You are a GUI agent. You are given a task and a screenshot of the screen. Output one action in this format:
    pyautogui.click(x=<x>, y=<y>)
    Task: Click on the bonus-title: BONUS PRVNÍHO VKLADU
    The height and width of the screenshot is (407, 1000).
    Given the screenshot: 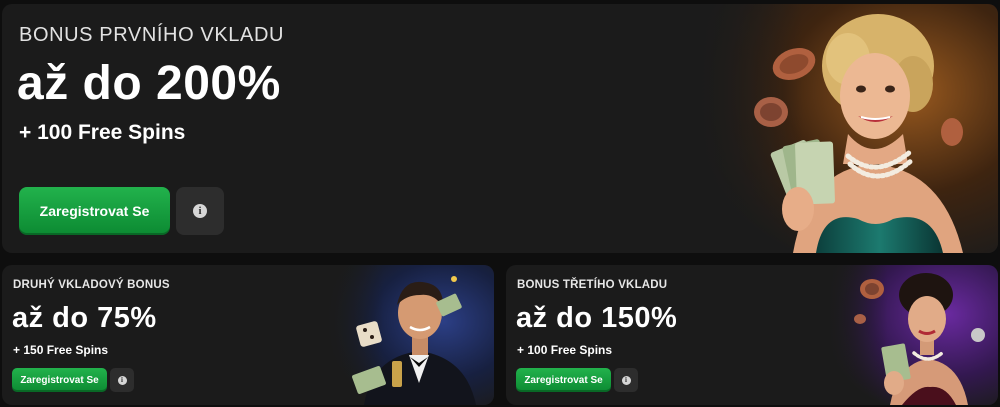 What is the action you would take?
    pyautogui.click(x=152, y=35)
    